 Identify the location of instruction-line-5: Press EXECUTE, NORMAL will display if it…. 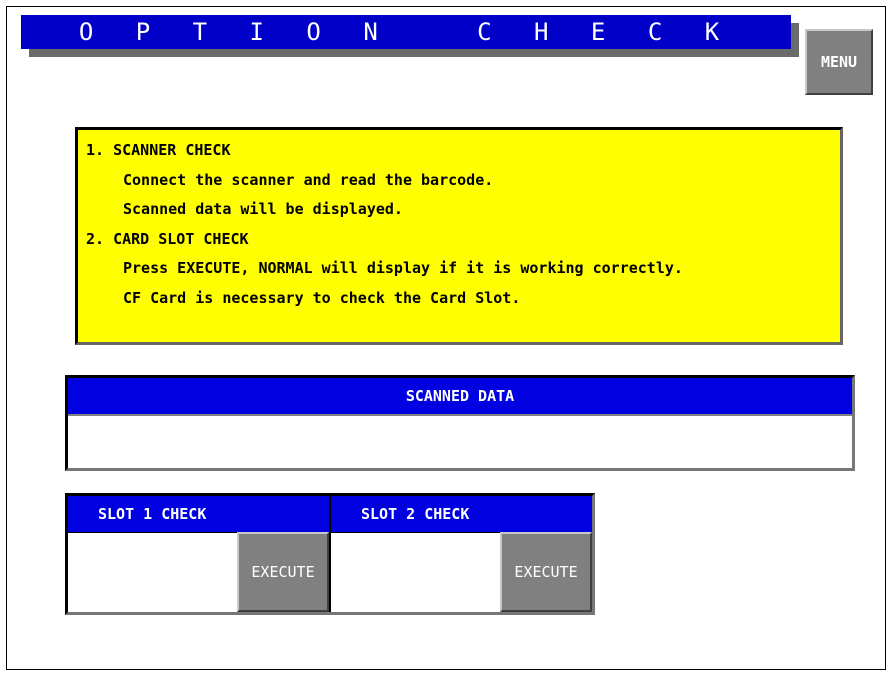
(403, 268).